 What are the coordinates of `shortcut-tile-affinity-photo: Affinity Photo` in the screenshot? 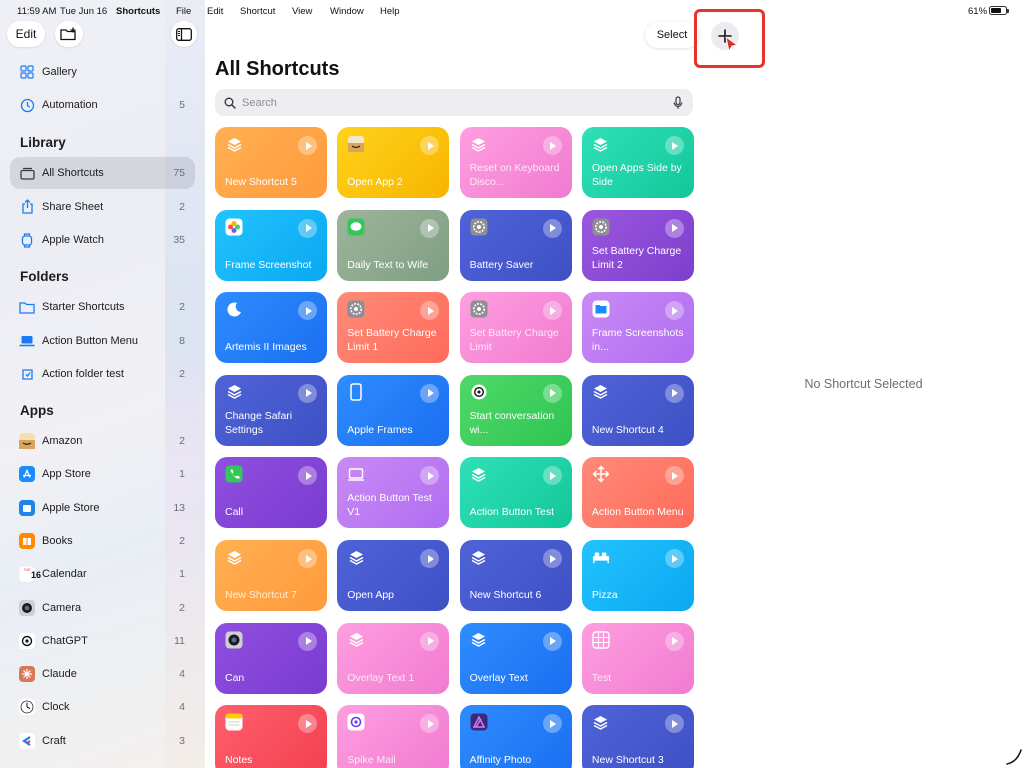 It's located at (515, 736).